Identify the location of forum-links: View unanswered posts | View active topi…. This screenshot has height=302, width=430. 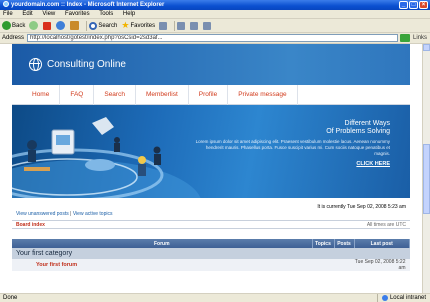
(211, 214).